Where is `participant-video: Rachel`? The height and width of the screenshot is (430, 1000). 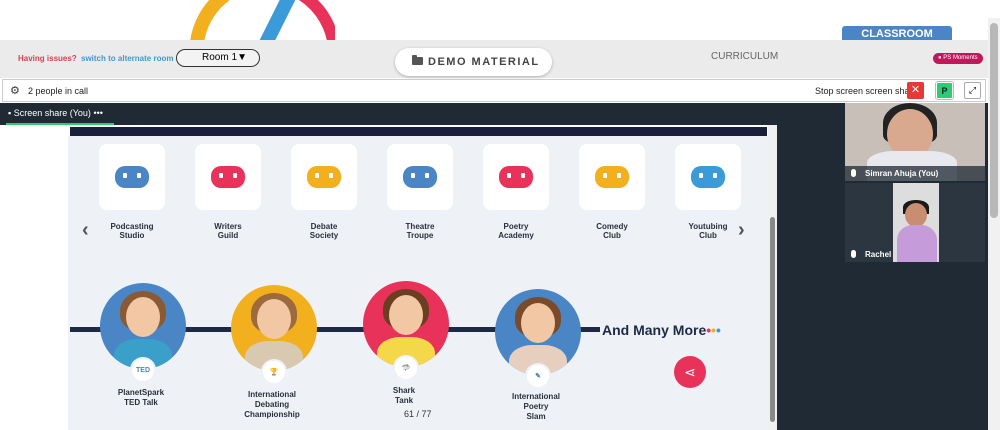
participant-video: Rachel is located at coordinates (915, 222).